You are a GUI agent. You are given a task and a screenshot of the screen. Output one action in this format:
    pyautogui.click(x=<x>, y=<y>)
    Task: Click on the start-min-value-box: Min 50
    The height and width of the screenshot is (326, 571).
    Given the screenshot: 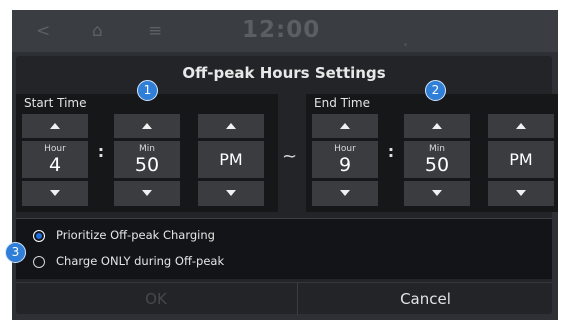 What is the action you would take?
    pyautogui.click(x=147, y=159)
    